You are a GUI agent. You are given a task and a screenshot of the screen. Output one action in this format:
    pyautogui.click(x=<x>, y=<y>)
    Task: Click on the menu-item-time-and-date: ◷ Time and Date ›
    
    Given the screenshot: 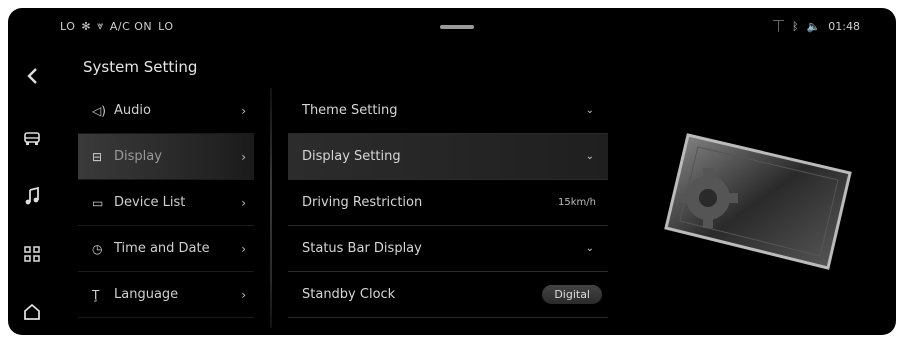 What is the action you would take?
    pyautogui.click(x=166, y=249)
    